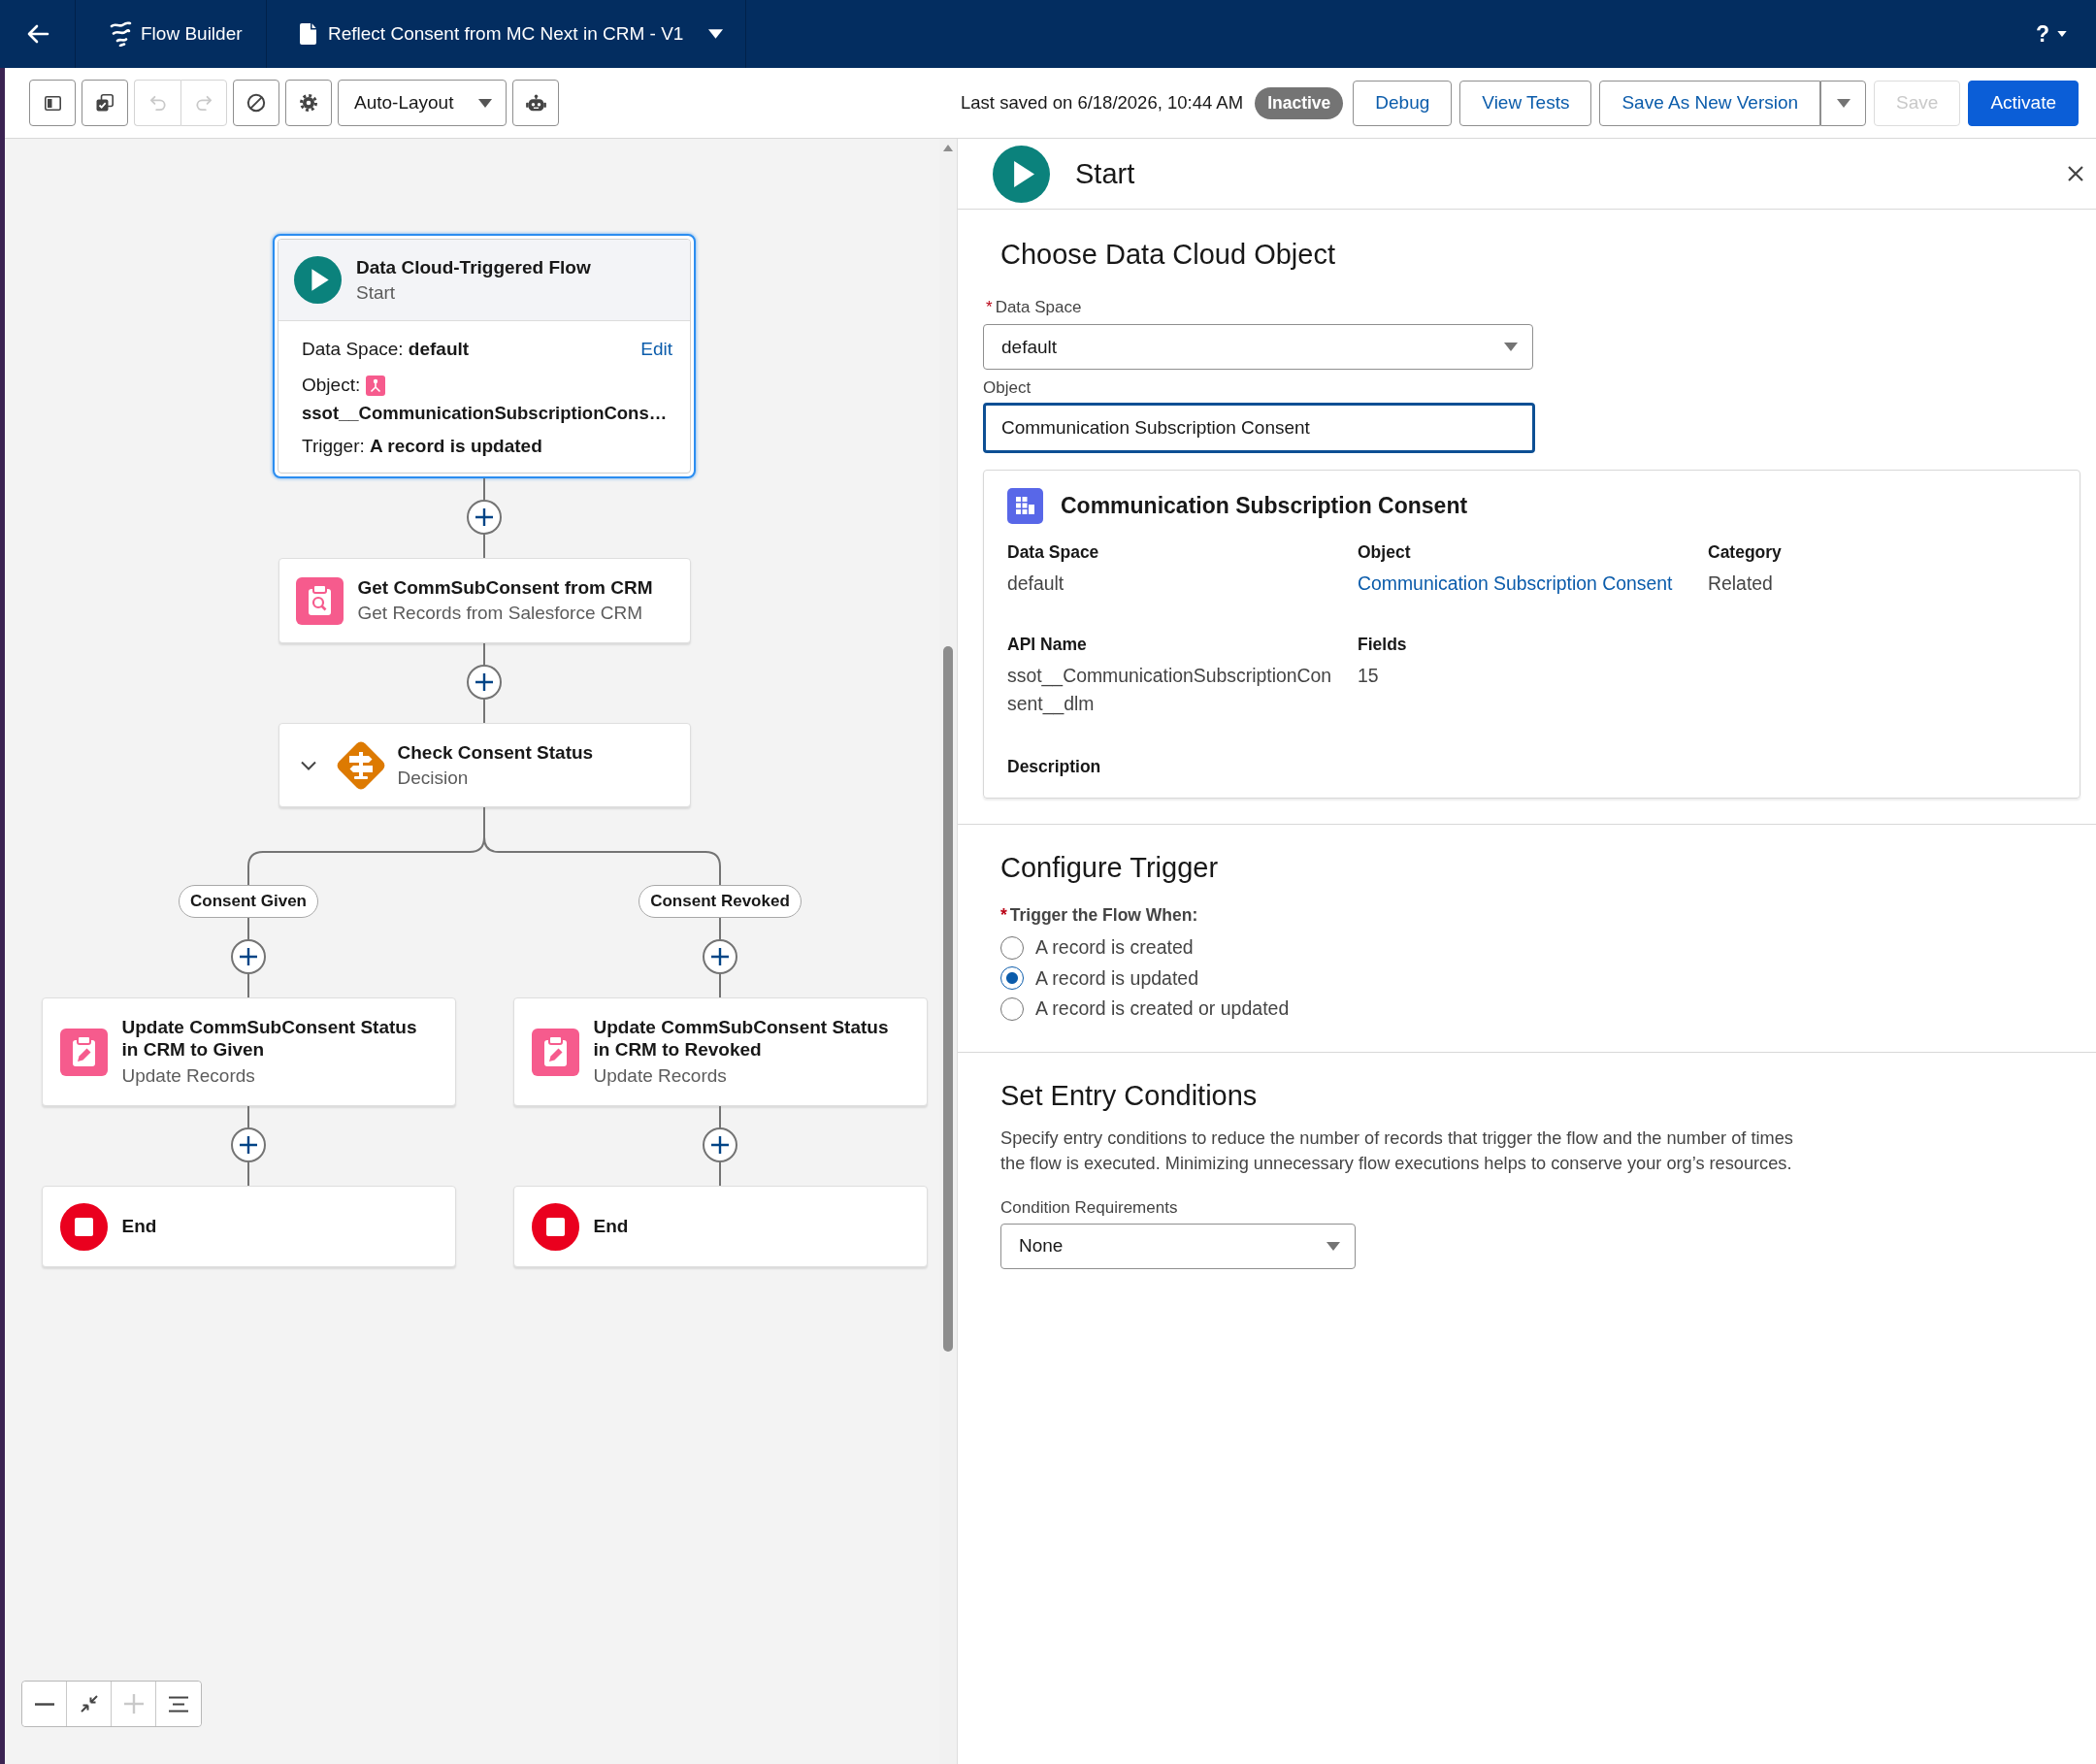  I want to click on scrollbar-thumb, so click(948, 999).